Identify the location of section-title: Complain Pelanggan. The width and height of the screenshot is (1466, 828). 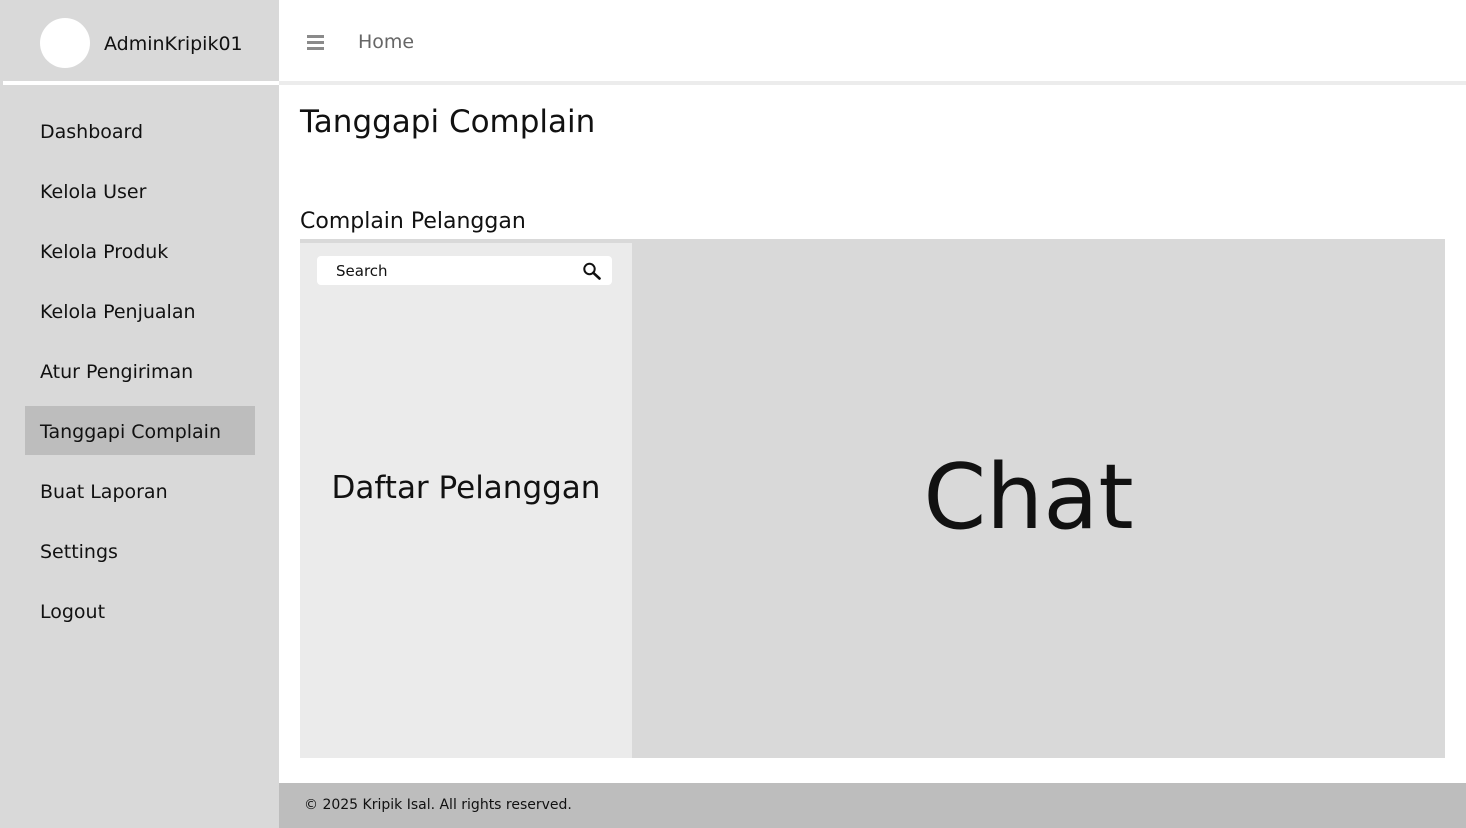
(413, 221).